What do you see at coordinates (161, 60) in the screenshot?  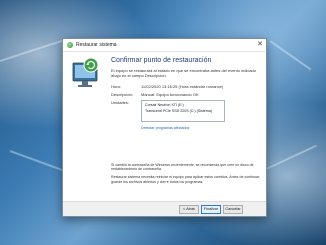 I see `page-title: Confirmar punto de restauración` at bounding box center [161, 60].